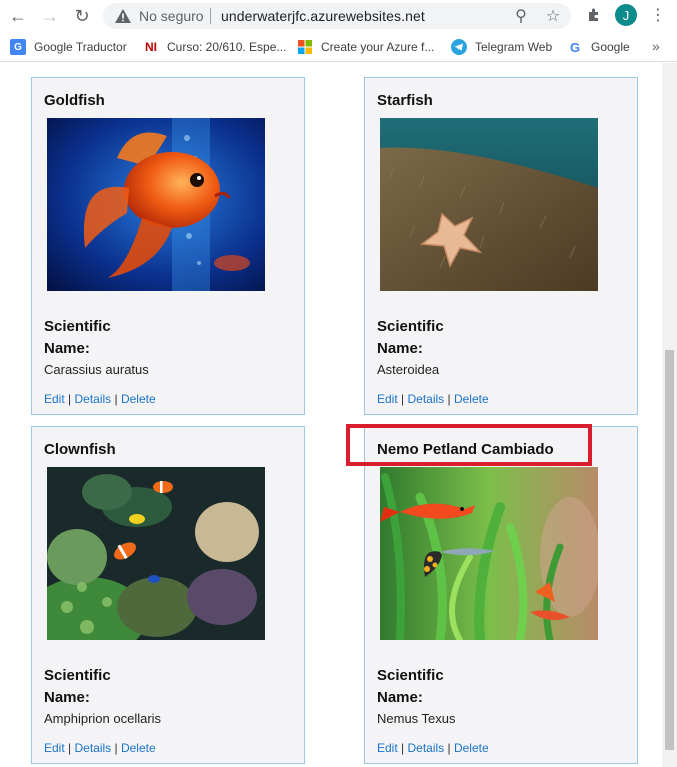 Image resolution: width=677 pixels, height=767 pixels. What do you see at coordinates (171, 16) in the screenshot?
I see `insecure-label: No seguro` at bounding box center [171, 16].